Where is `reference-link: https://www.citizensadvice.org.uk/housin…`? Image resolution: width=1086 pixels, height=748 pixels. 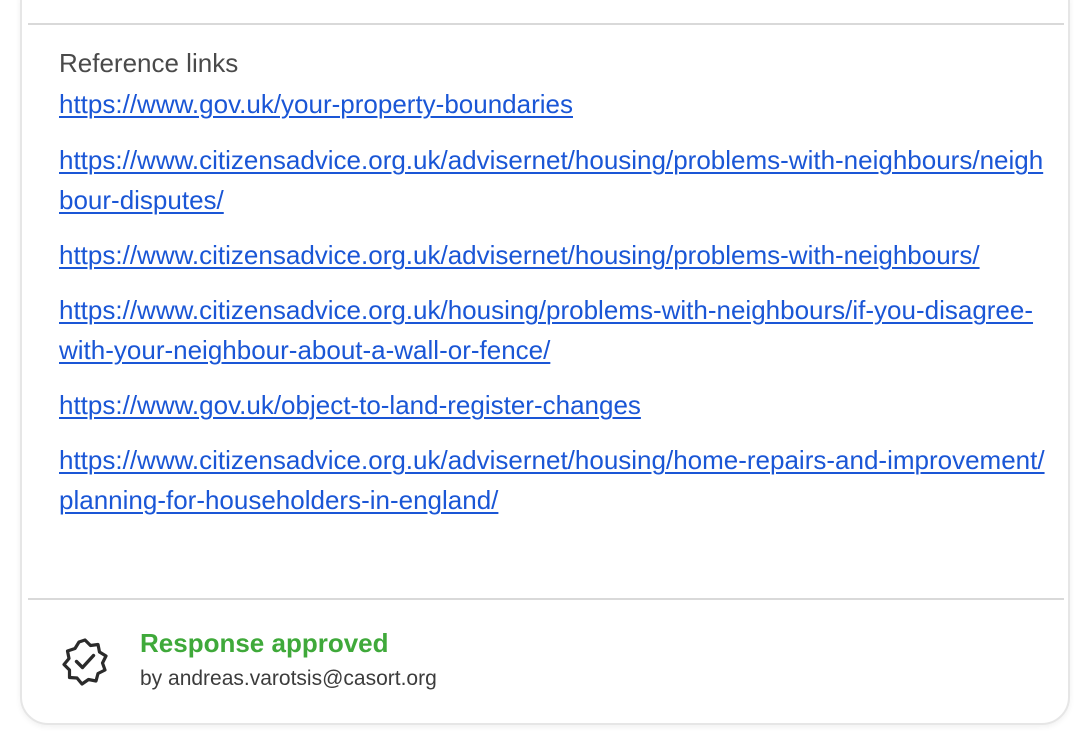 reference-link: https://www.citizensadvice.org.uk/housin… is located at coordinates (554, 330).